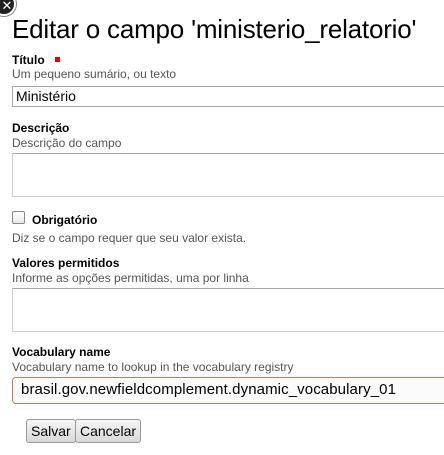 Image resolution: width=444 pixels, height=455 pixels. What do you see at coordinates (7, 7) in the screenshot?
I see `close-icon: ✕` at bounding box center [7, 7].